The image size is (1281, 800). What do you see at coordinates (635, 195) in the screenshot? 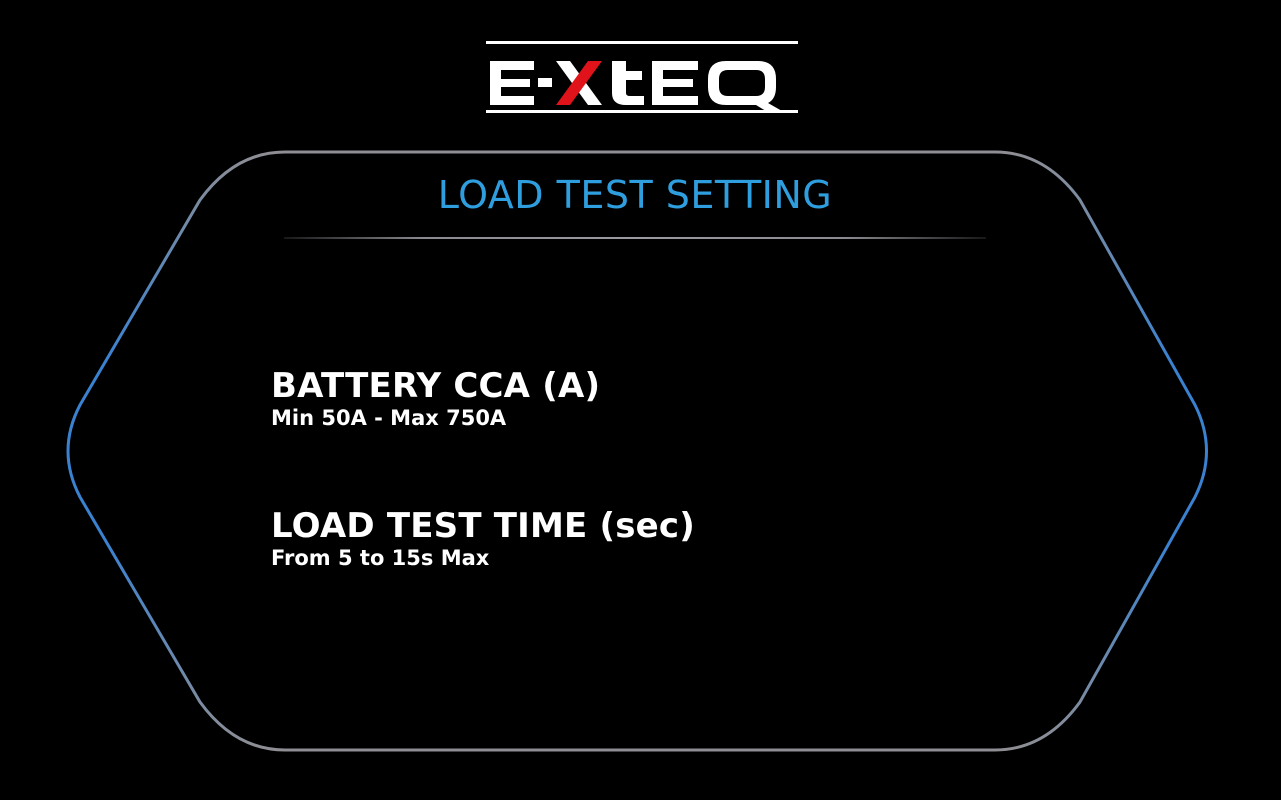
I see `screen-title: LOAD TEST SETTING` at bounding box center [635, 195].